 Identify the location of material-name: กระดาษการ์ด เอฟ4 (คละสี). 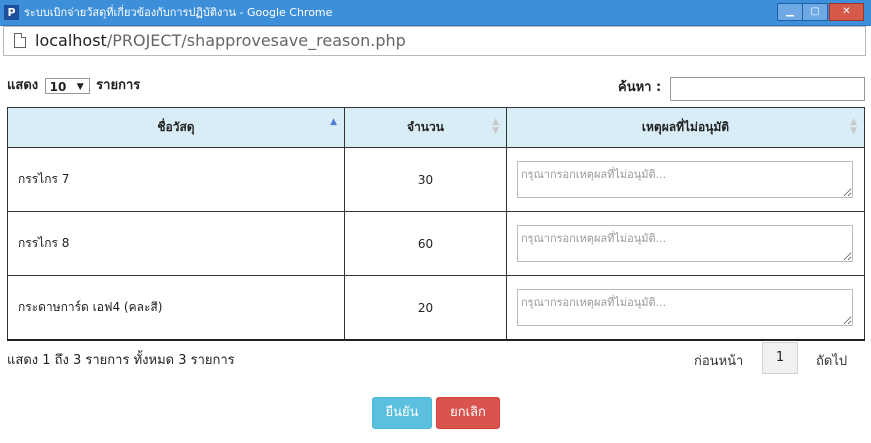
(176, 308).